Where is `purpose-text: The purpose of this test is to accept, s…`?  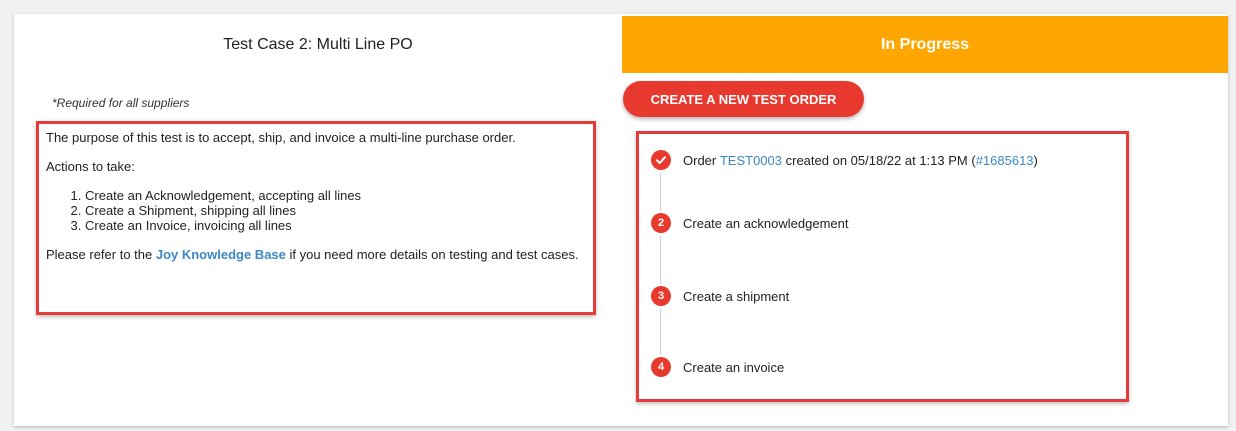
purpose-text: The purpose of this test is to accept, s… is located at coordinates (281, 137).